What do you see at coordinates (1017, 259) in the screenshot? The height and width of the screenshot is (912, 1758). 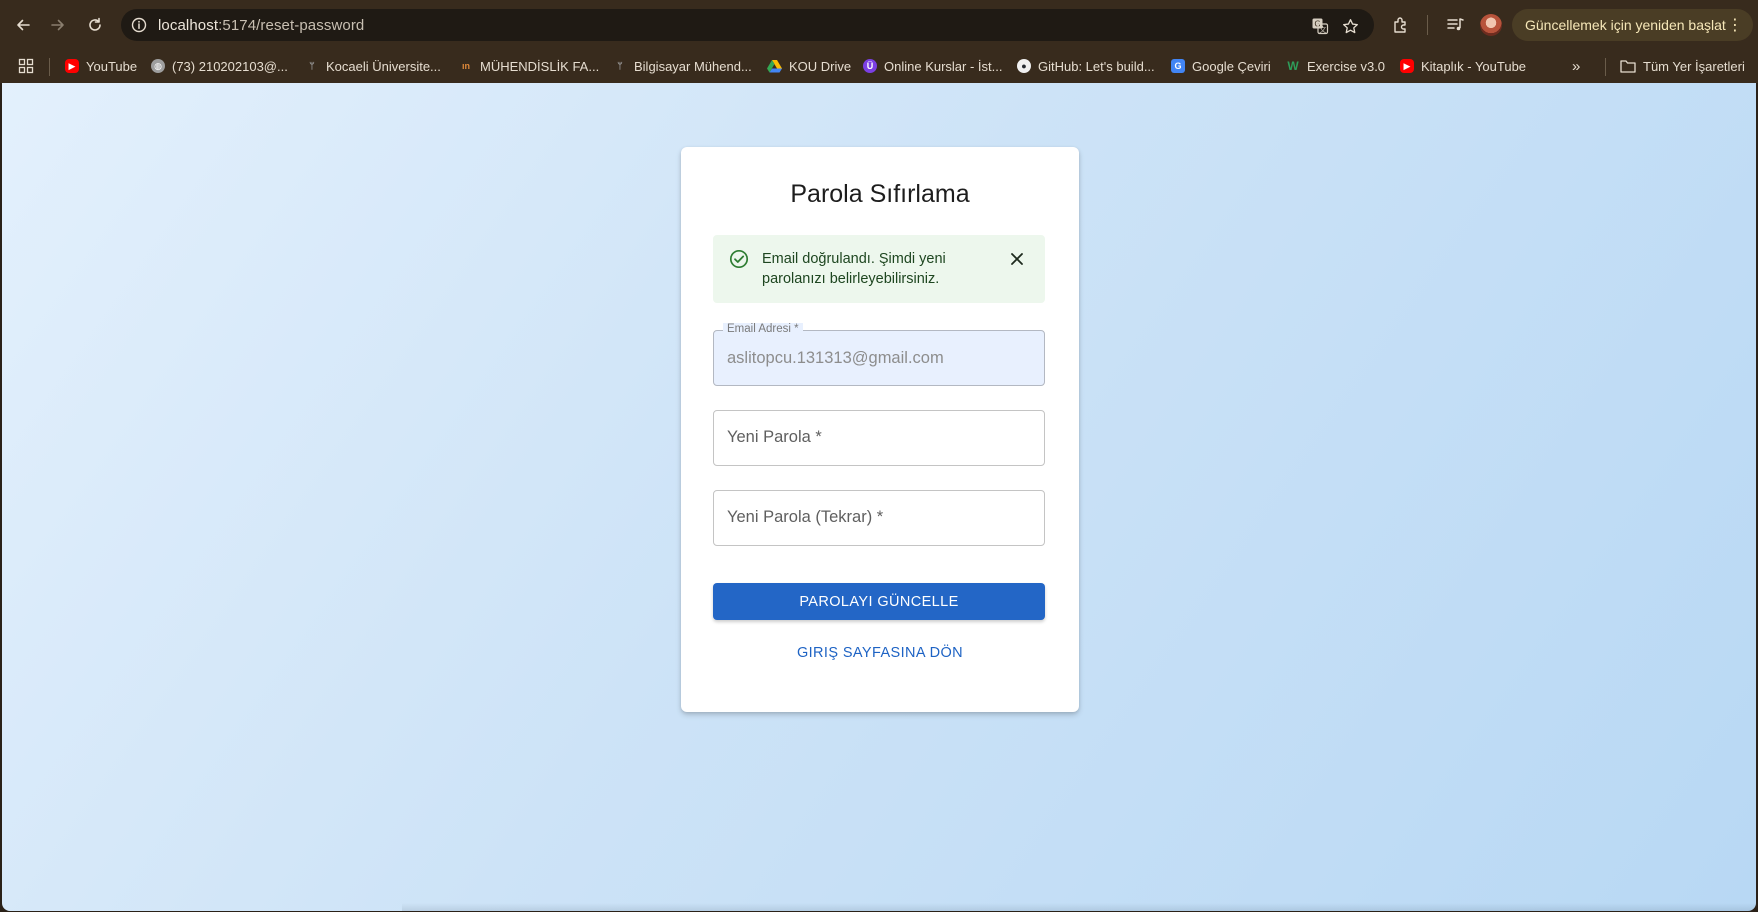 I see `close-icon` at bounding box center [1017, 259].